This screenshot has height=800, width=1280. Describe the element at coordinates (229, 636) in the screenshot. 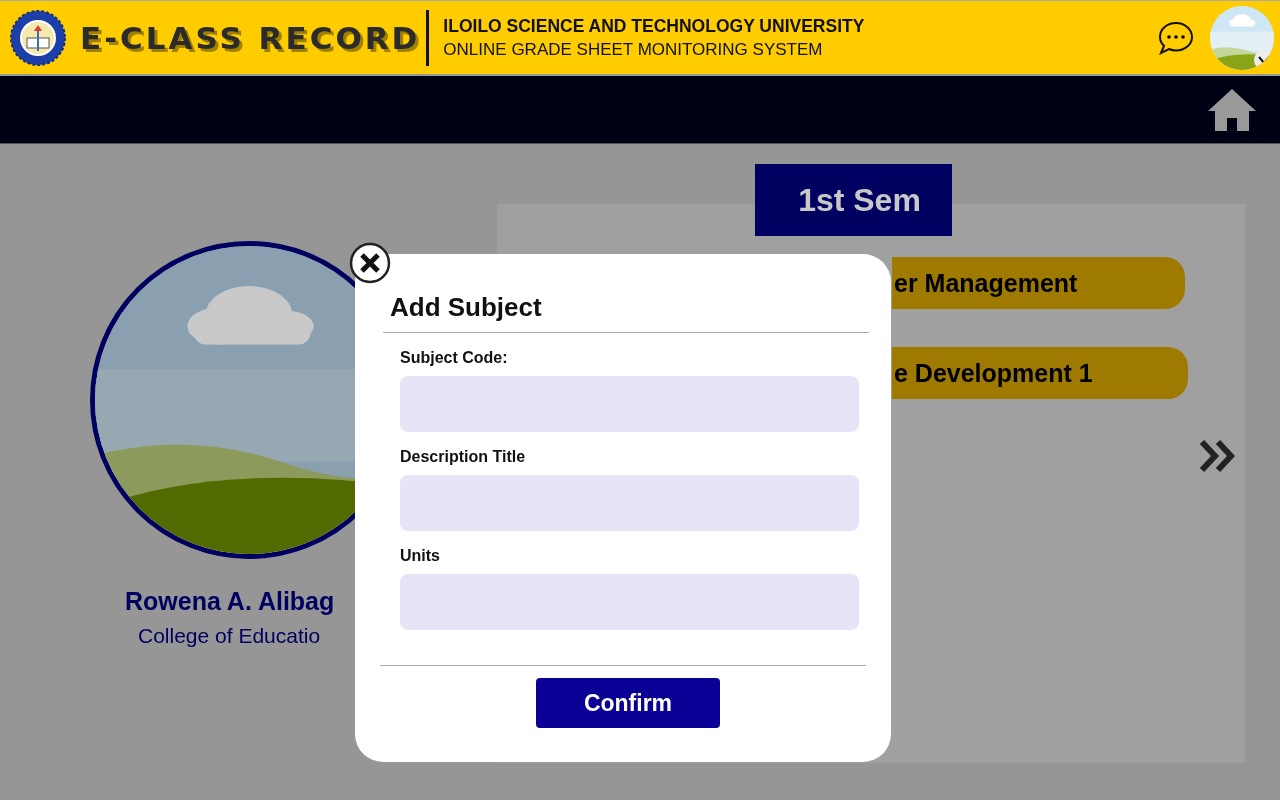

I see `profile-college: College of Educatio` at that location.